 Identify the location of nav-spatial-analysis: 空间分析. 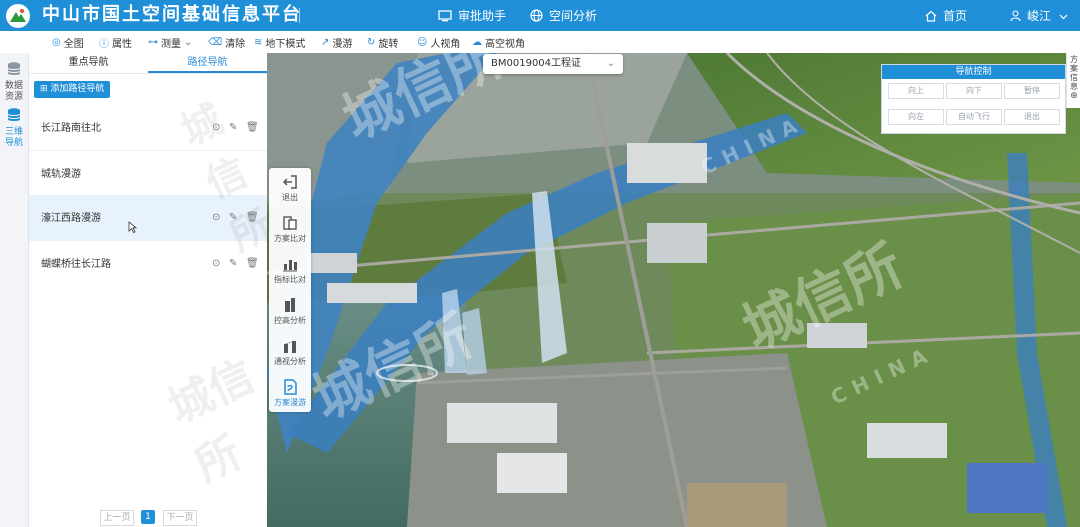
(563, 15).